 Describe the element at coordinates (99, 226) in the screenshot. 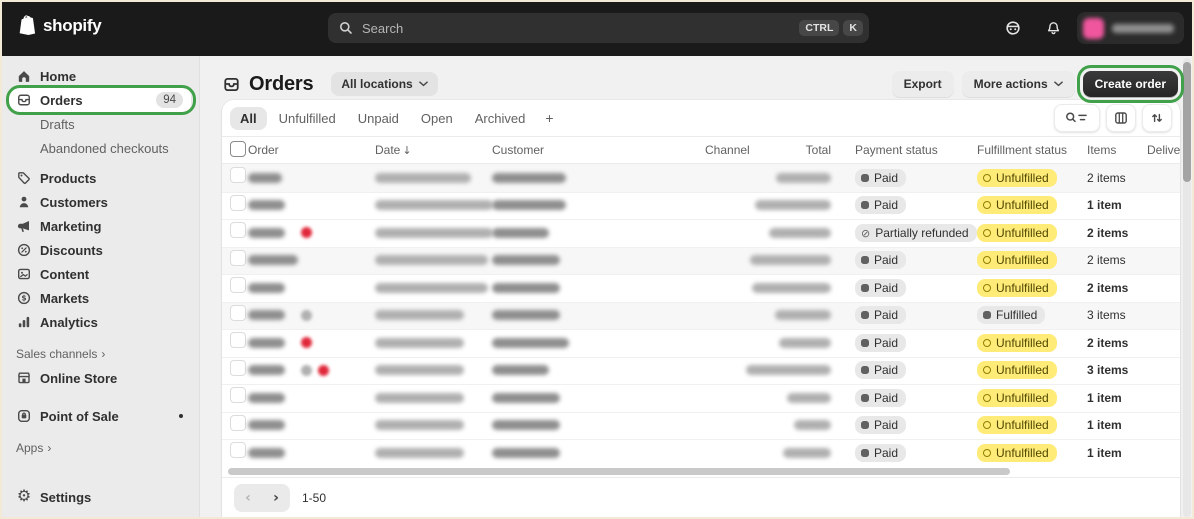

I see `sidebar-item-marketing: Marketing` at that location.